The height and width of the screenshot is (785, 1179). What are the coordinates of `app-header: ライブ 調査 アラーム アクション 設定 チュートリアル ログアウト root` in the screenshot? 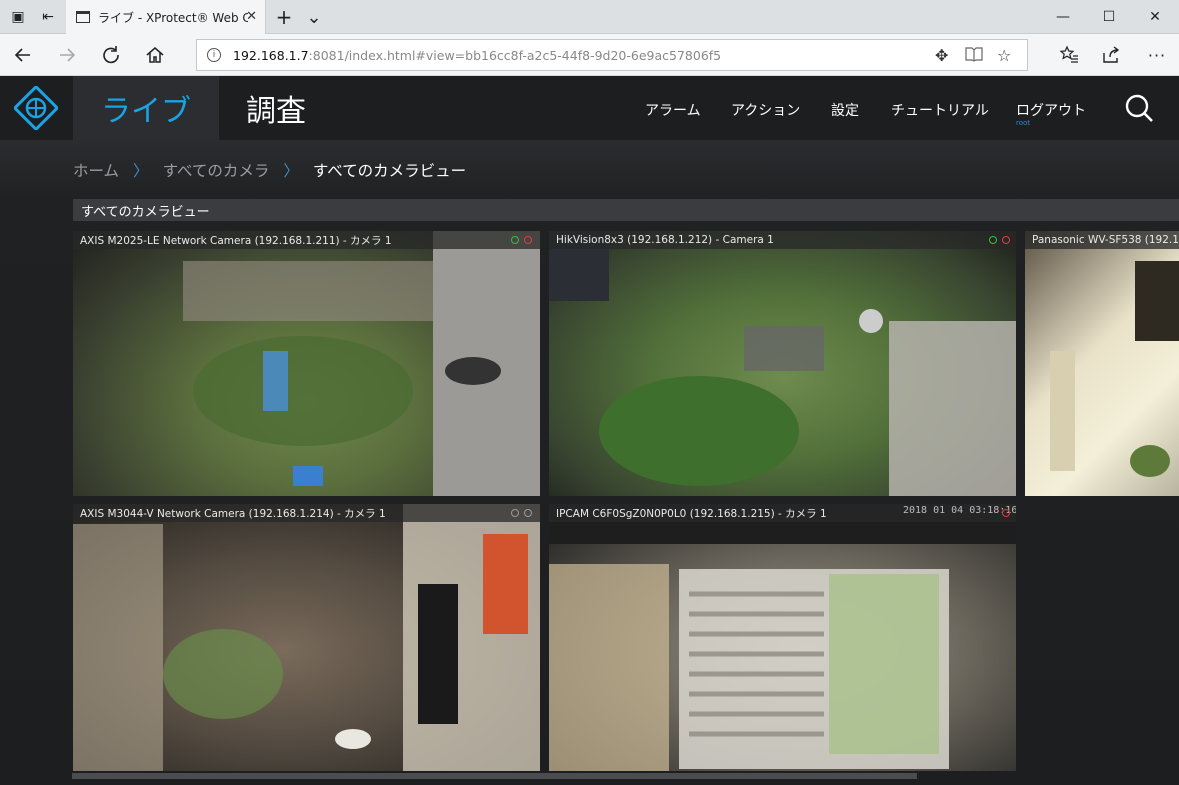 It's located at (589, 108).